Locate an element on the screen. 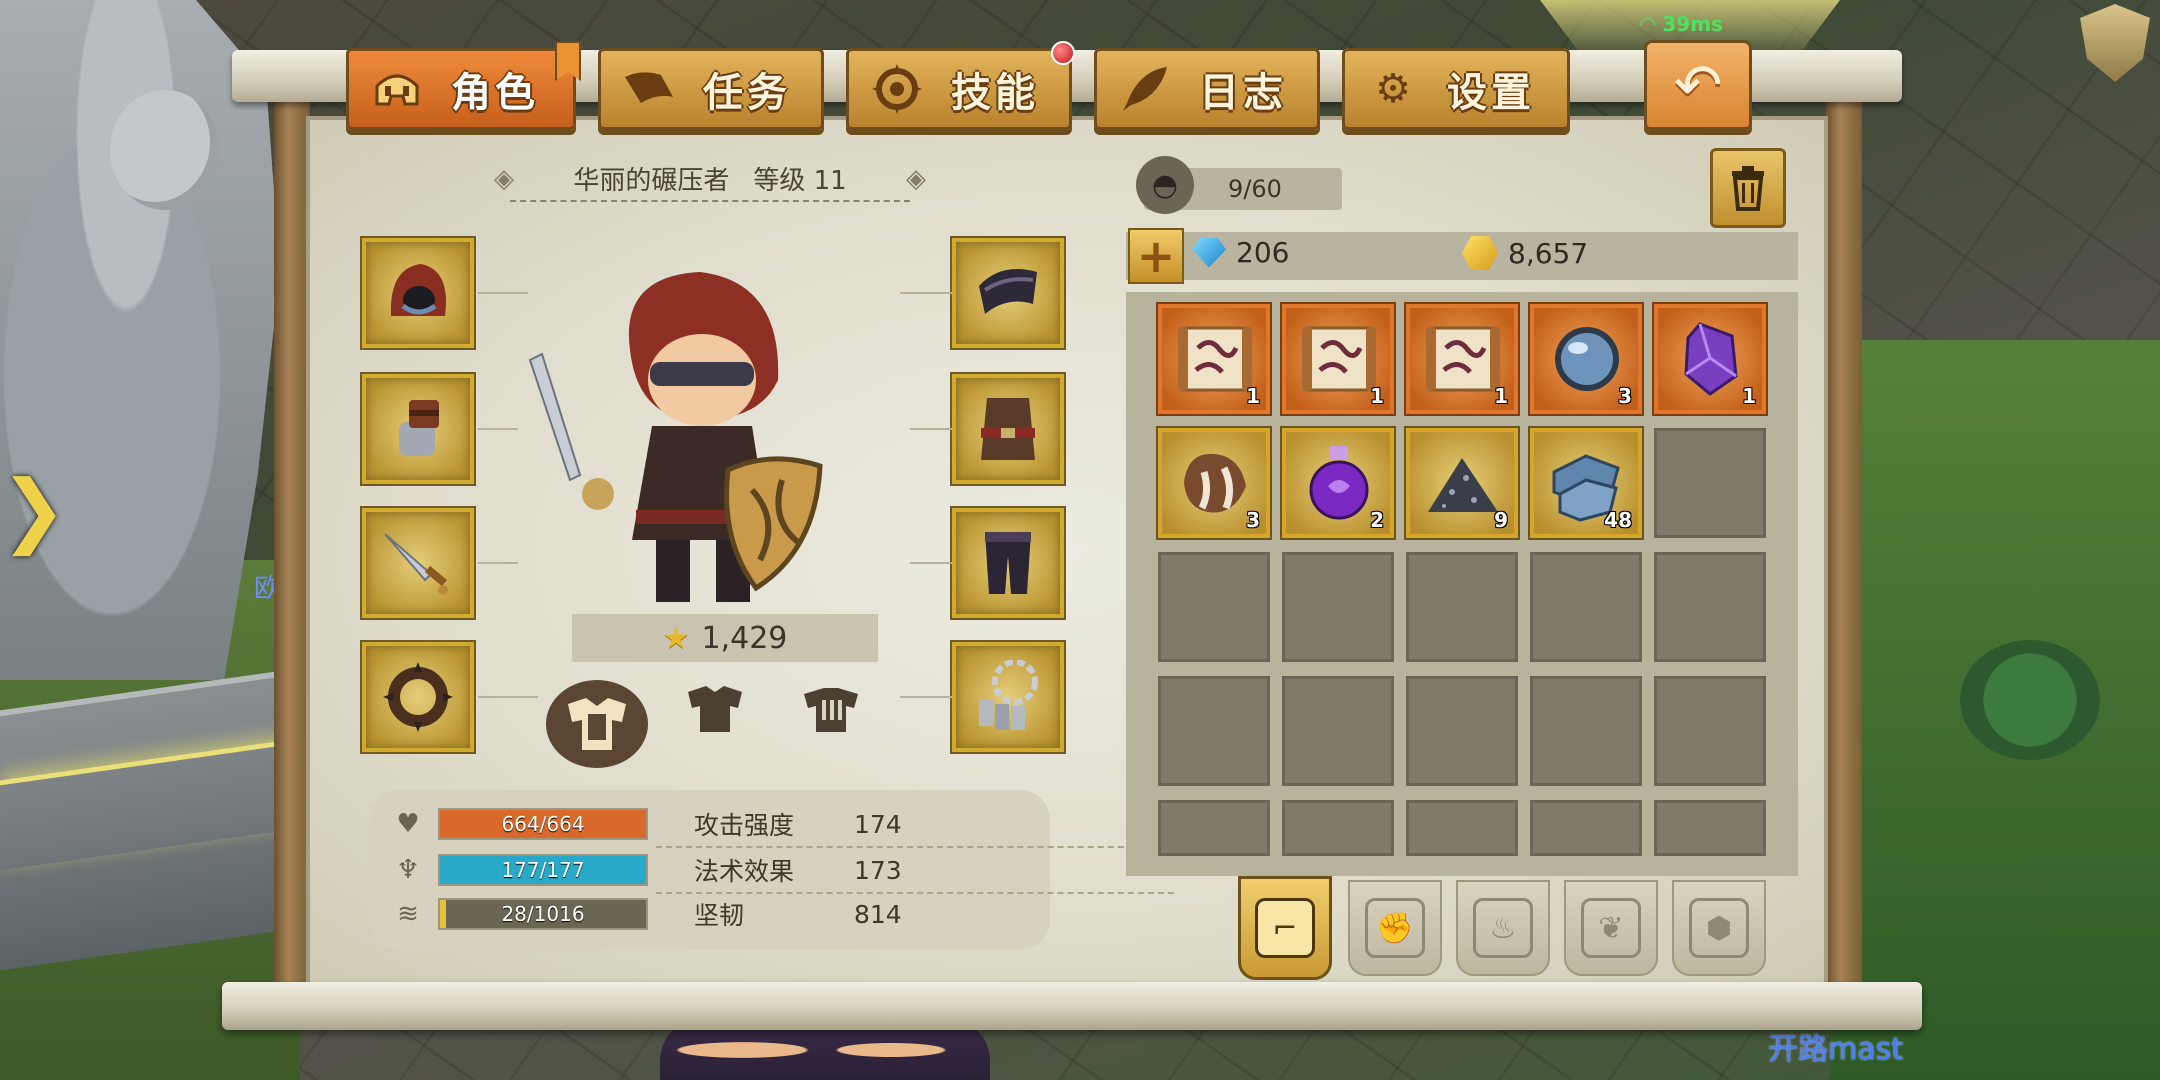 Image resolution: width=2160 pixels, height=1080 pixels. tab-settings: ⚙ 设置 is located at coordinates (1456, 89).